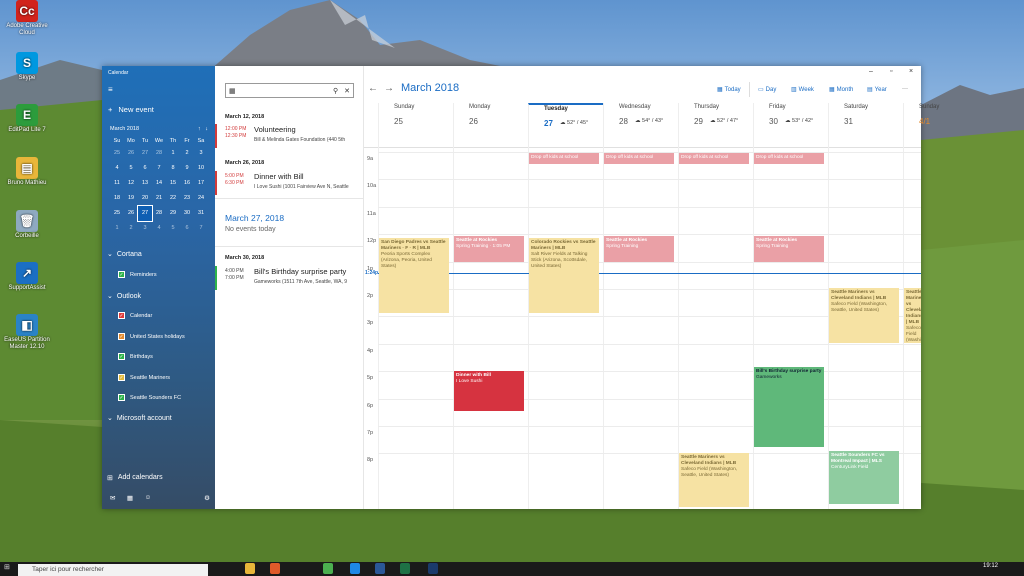  What do you see at coordinates (565, 125) in the screenshot?
I see `day-column-header: Tuesday 27 ☁ 52° / 45°` at bounding box center [565, 125].